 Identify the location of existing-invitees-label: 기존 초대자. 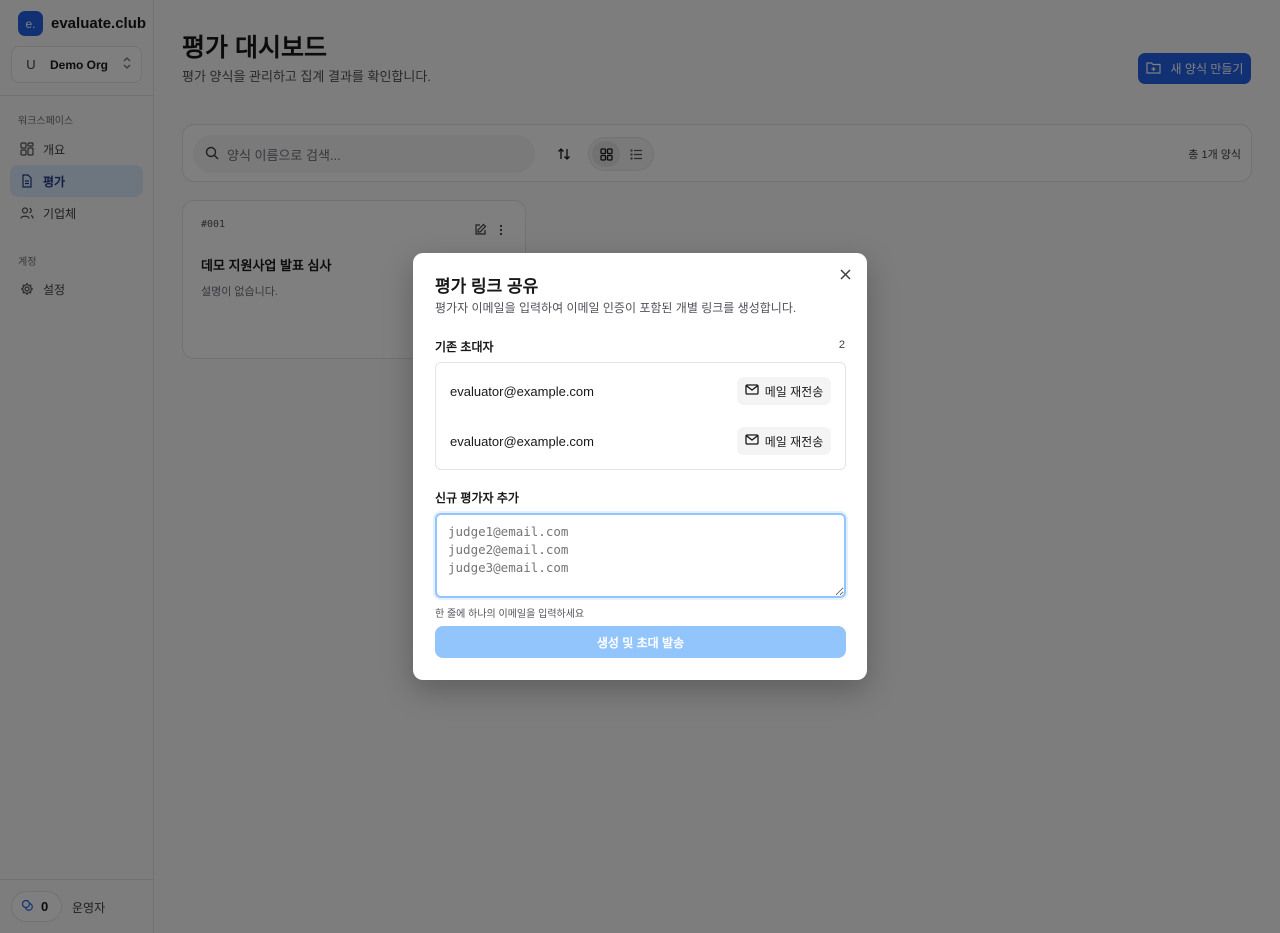
(464, 347).